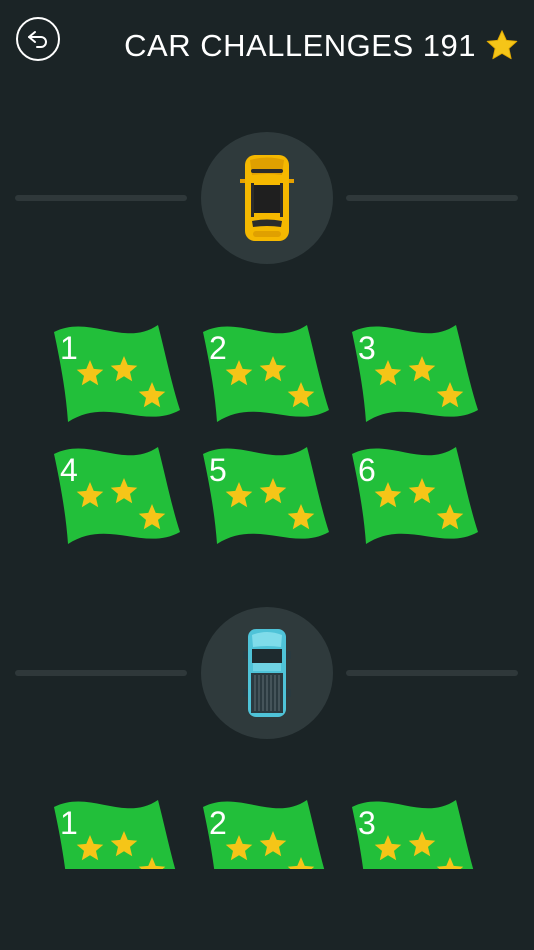 The width and height of the screenshot is (534, 950). What do you see at coordinates (300, 45) in the screenshot?
I see `page-title: CAR CHALLENGES 191` at bounding box center [300, 45].